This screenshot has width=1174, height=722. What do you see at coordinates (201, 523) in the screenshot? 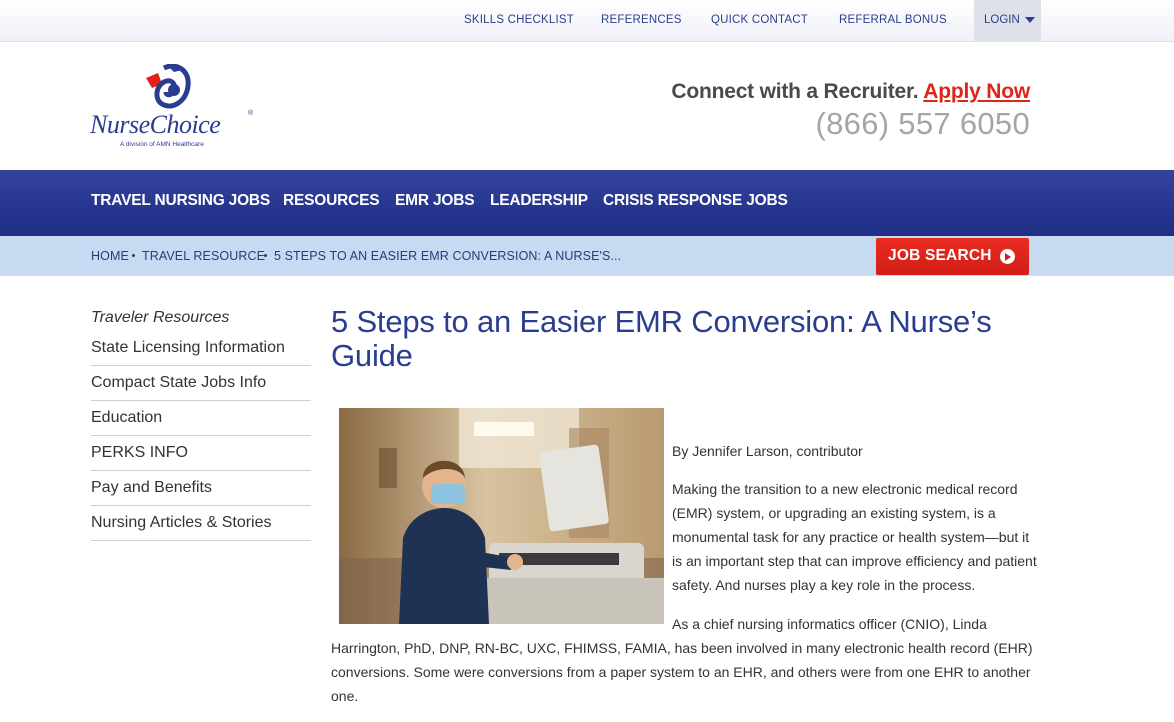
I see `sidebar-item-nursing-articles: Nursing Articles & Stories` at bounding box center [201, 523].